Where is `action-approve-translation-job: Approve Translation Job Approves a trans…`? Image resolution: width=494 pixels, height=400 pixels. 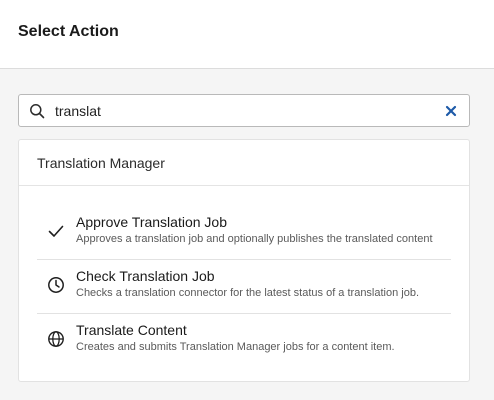 action-approve-translation-job: Approve Translation Job Approves a trans… is located at coordinates (244, 233).